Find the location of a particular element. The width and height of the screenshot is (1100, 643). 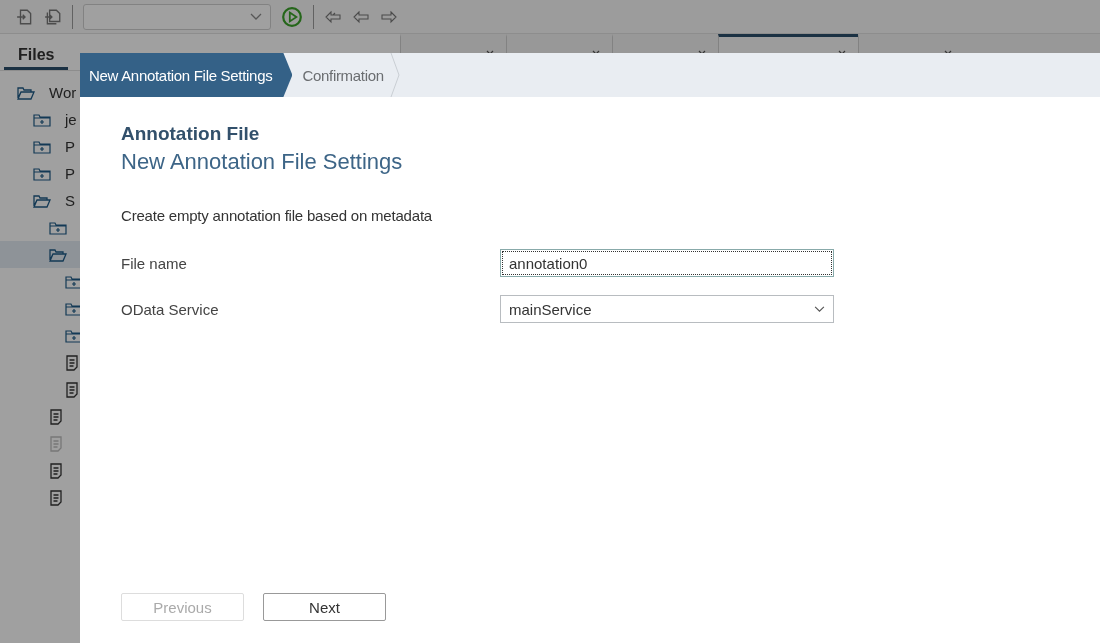

wizard-button: Next is located at coordinates (324, 607).